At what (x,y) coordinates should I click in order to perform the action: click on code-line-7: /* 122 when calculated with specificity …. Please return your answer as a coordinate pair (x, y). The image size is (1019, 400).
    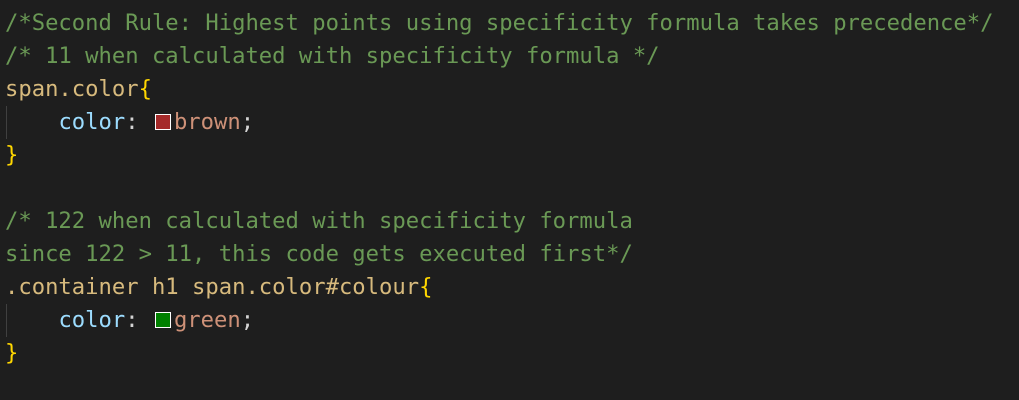
    Looking at the image, I should click on (319, 221).